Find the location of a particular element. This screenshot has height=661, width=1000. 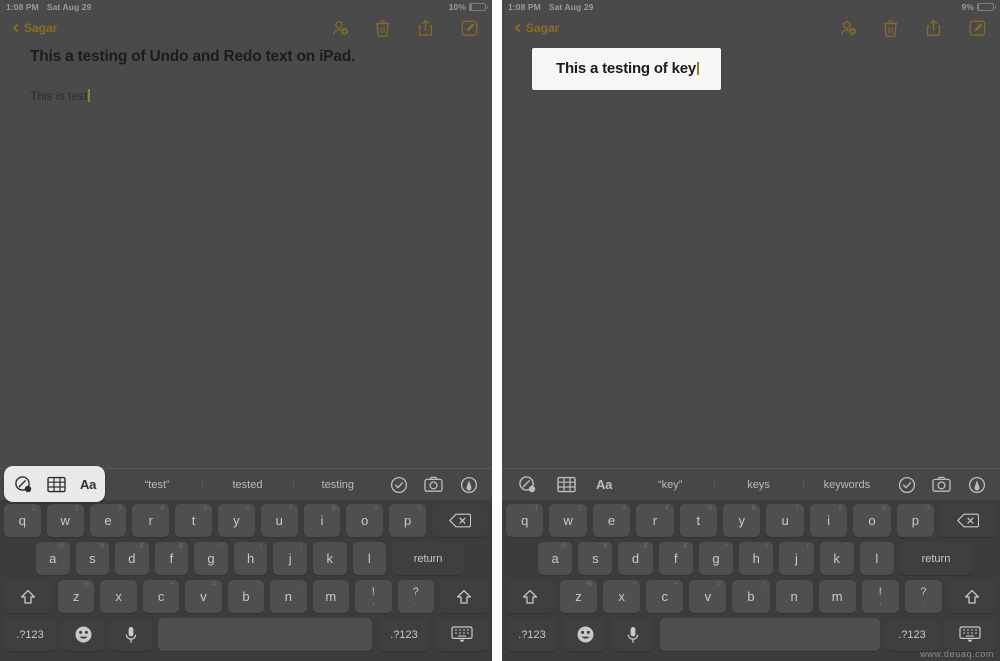

highlighted-text-box: This a testing of key is located at coordinates (626, 69).